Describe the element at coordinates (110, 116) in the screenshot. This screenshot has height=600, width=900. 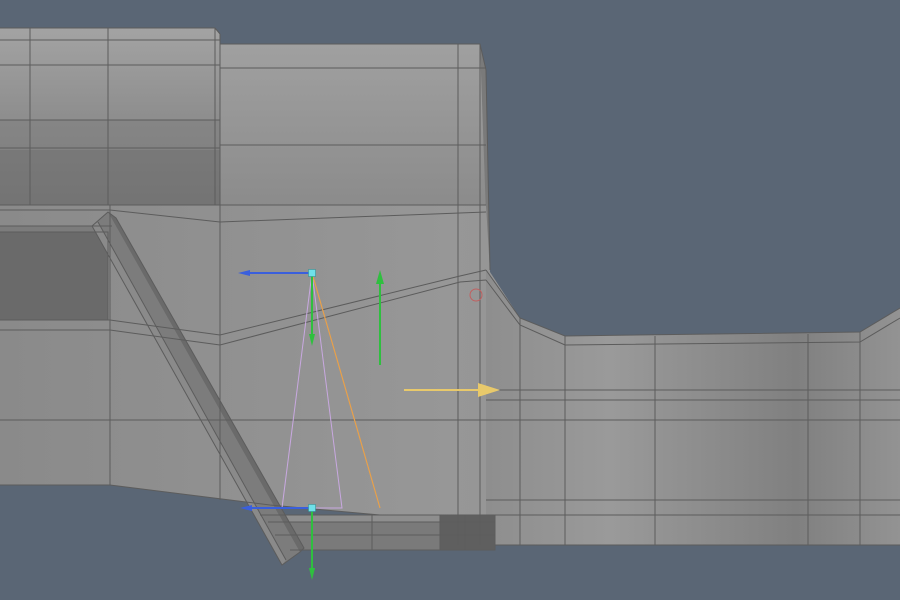
I see `mesh-top-left-block` at that location.